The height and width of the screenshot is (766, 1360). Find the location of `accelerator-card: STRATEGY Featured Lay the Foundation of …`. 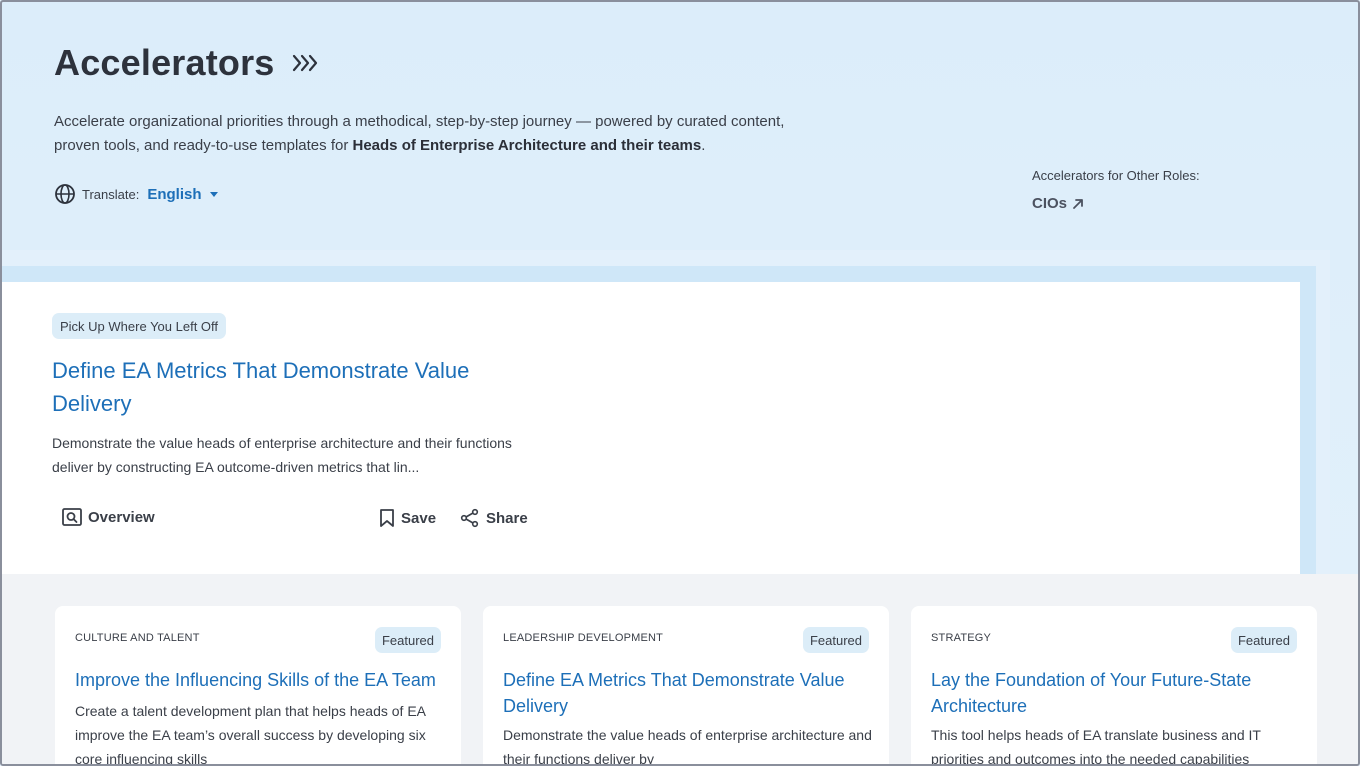

accelerator-card: STRATEGY Featured Lay the Foundation of … is located at coordinates (1114, 686).